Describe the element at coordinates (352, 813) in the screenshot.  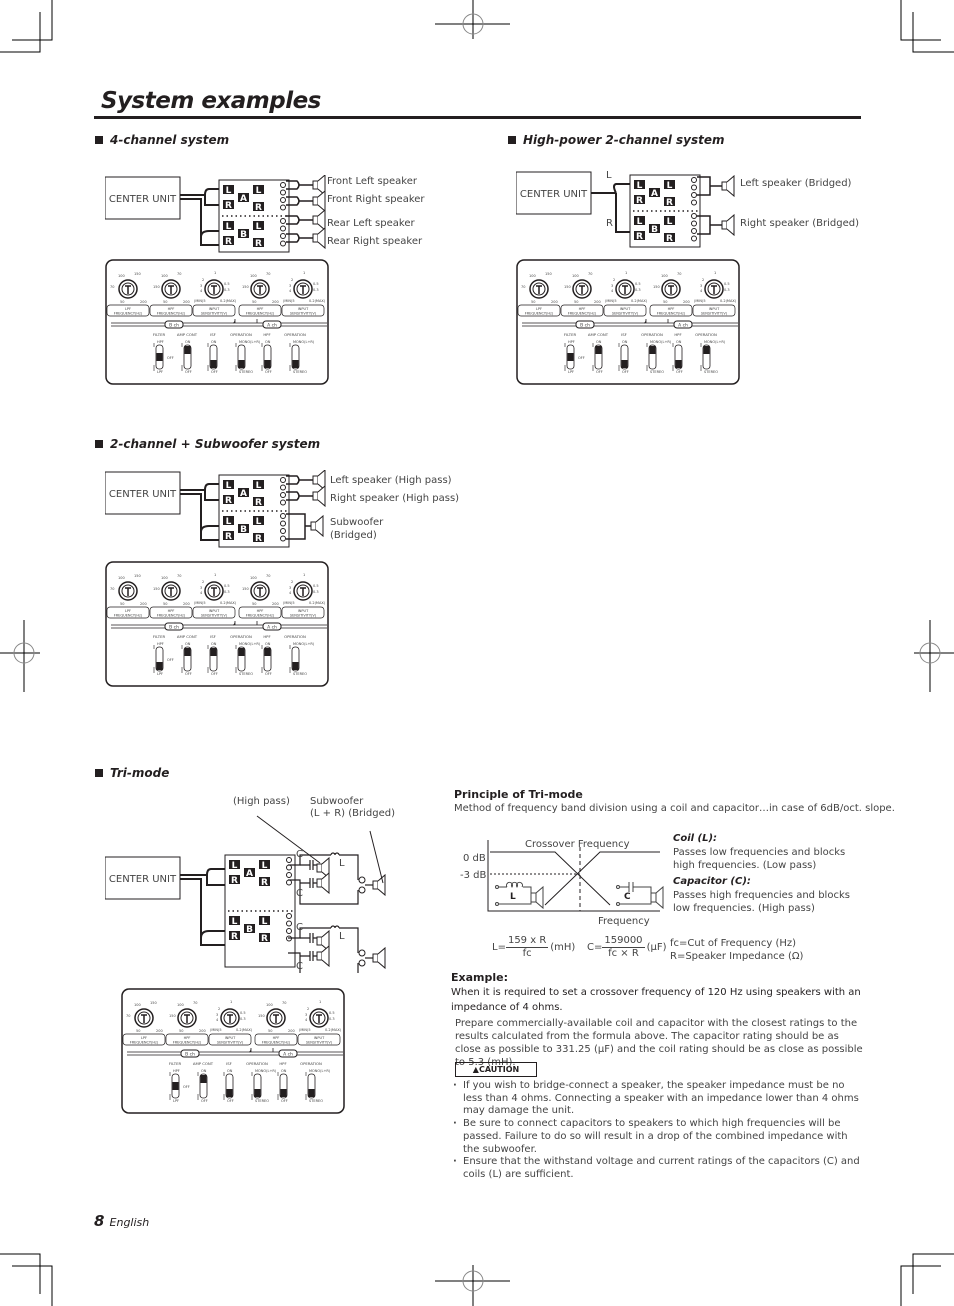
I see `subwoofer-label: (L + R) (Bridged)` at that location.